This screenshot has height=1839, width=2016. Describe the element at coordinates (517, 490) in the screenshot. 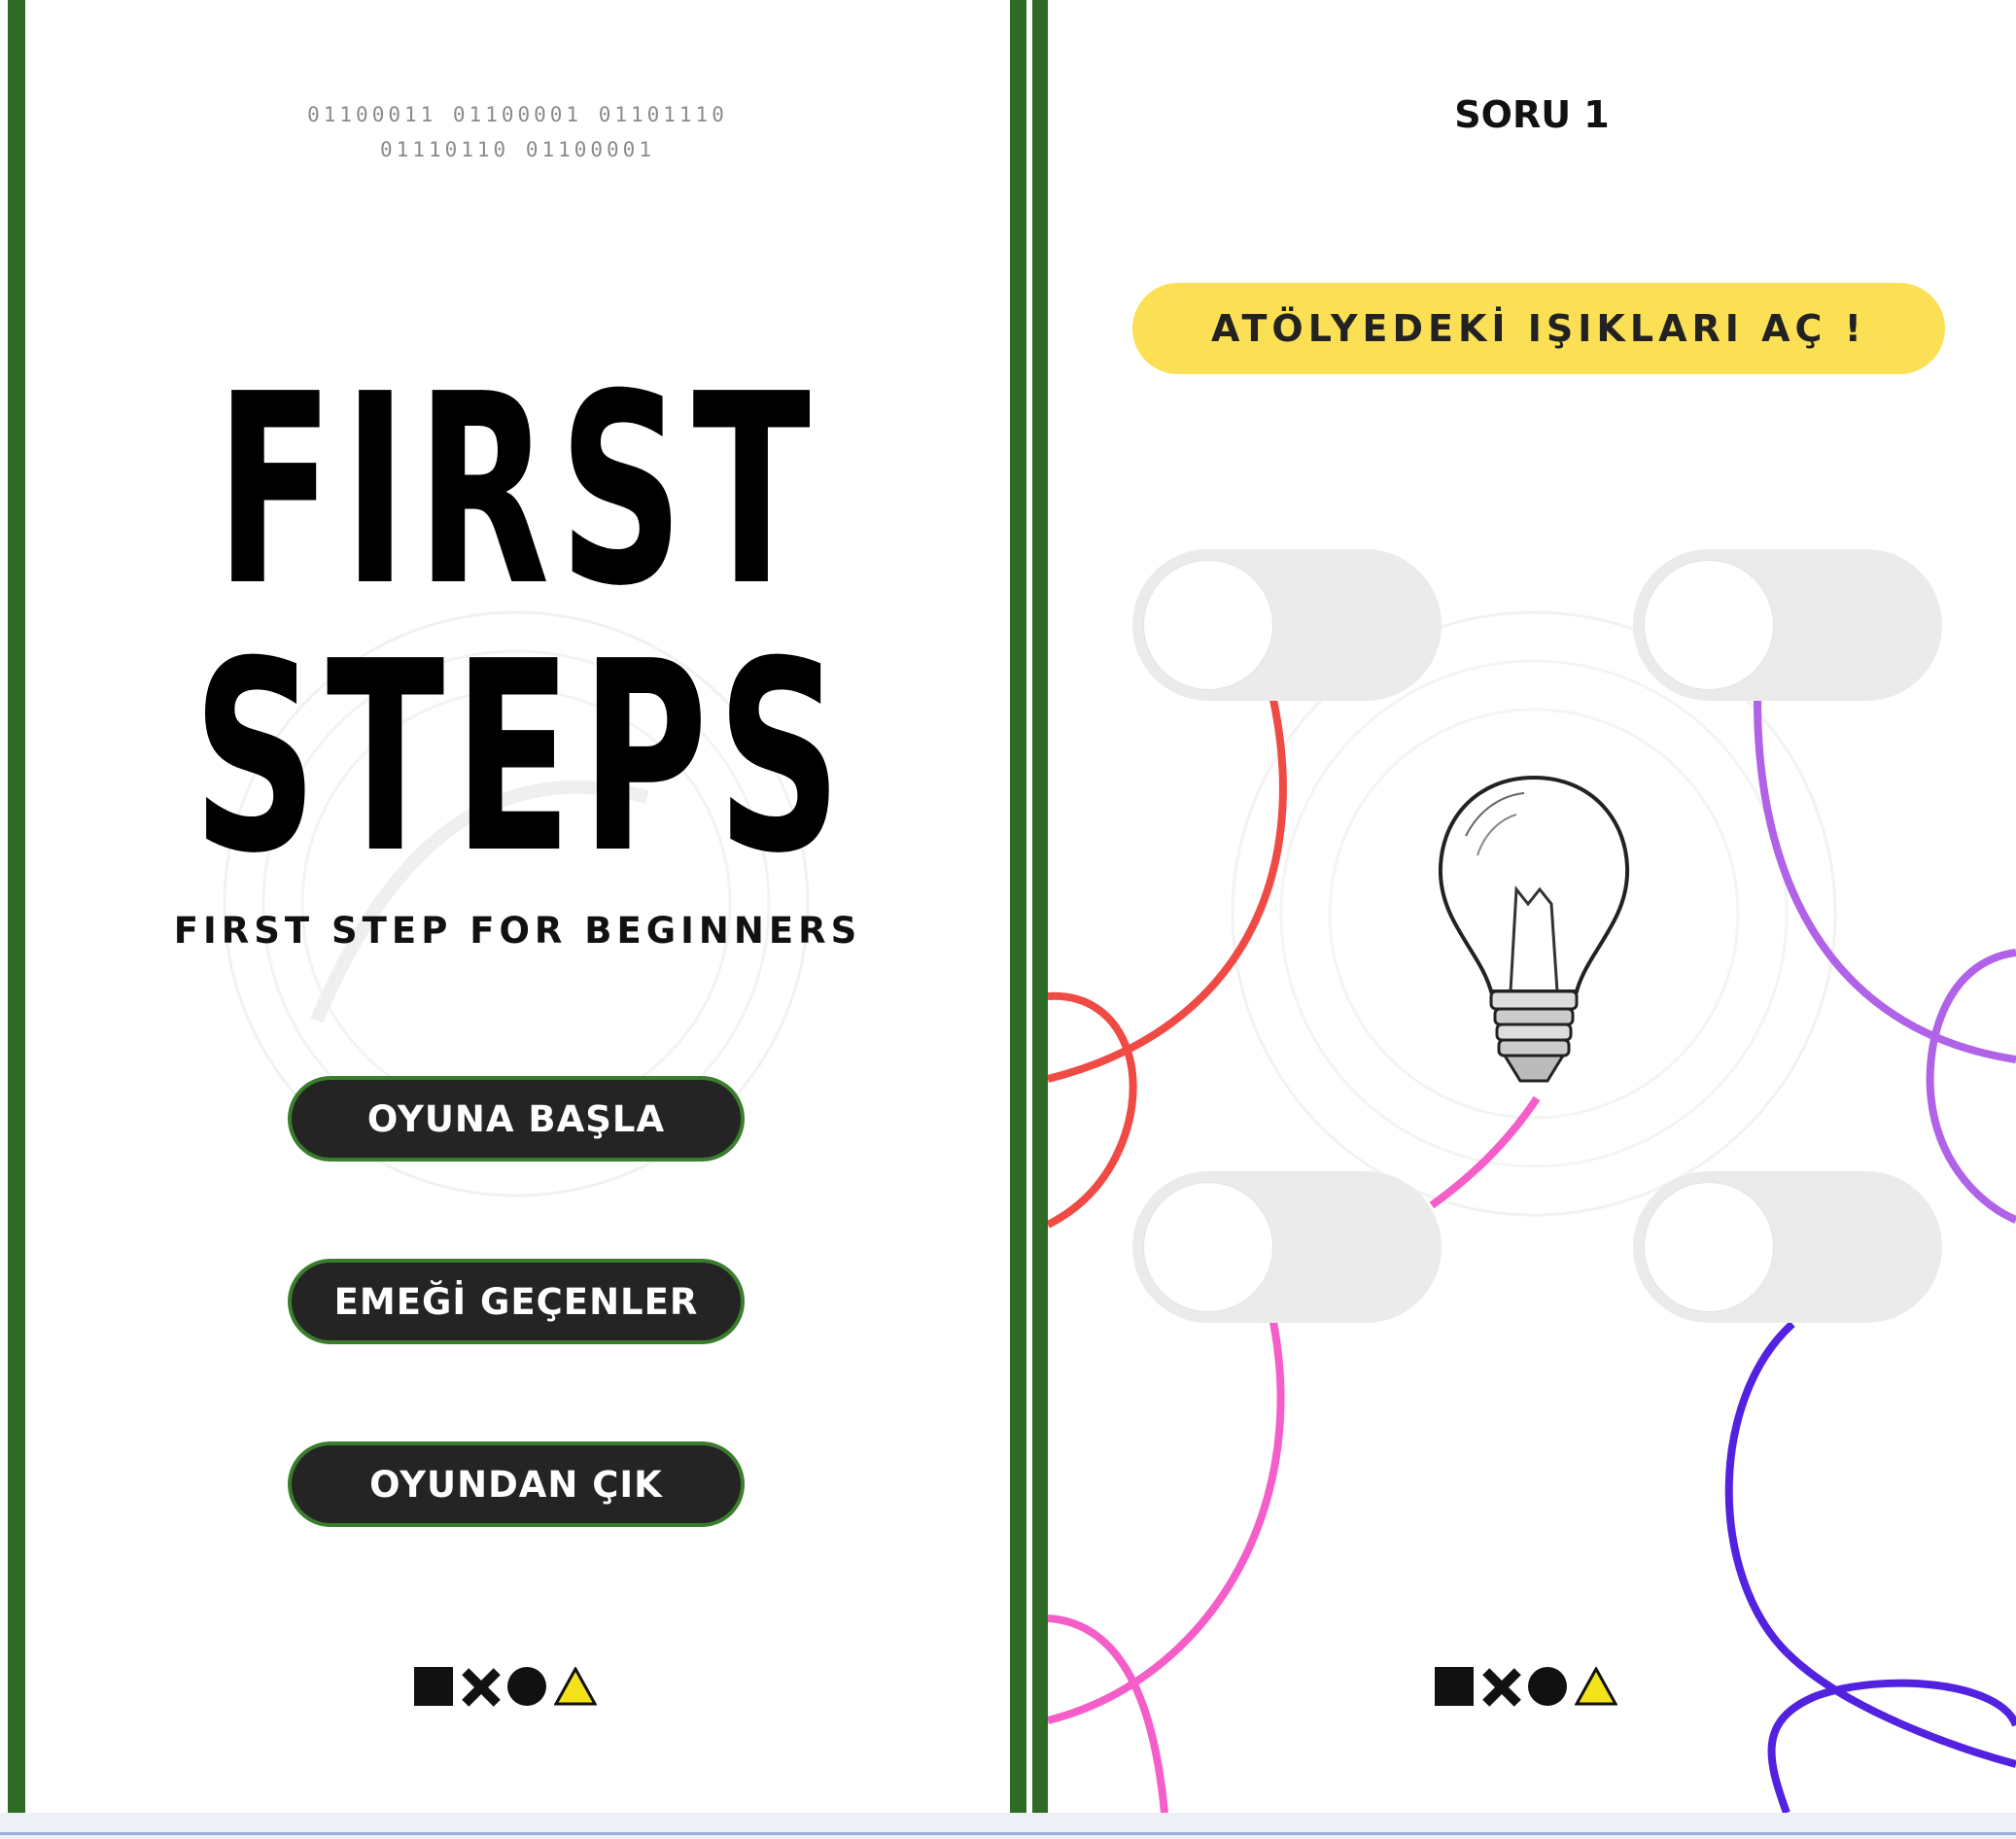

I see `game-title-line-1: FIRST` at that location.